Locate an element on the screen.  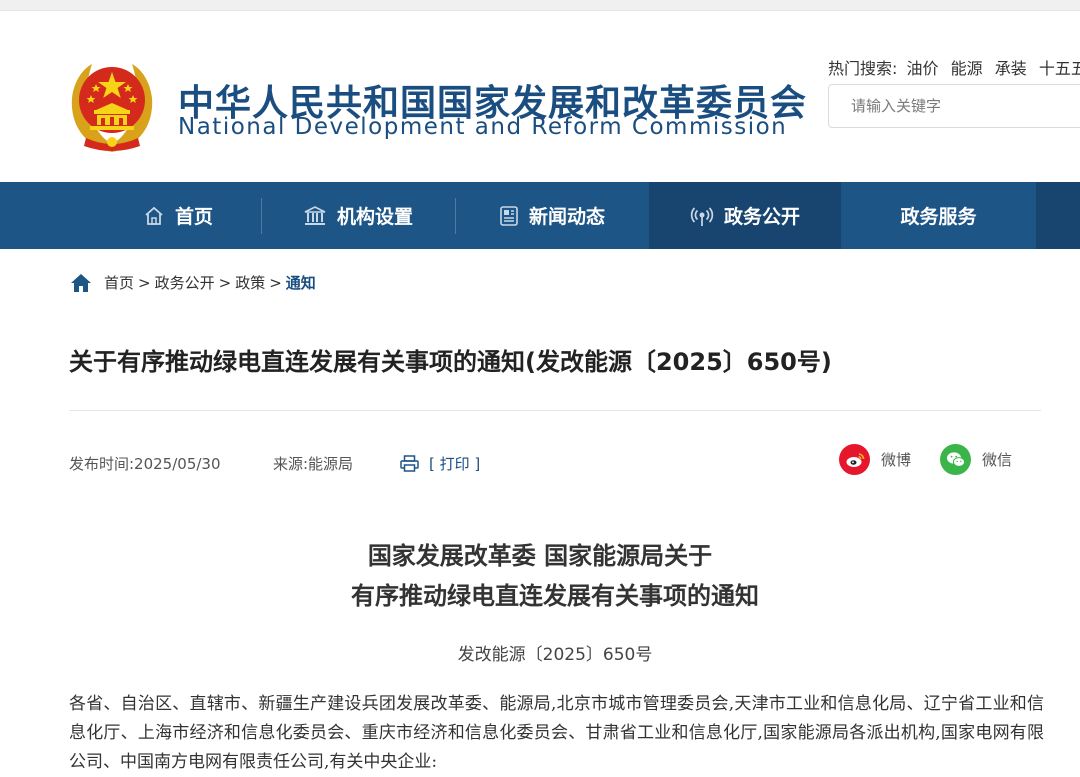
breadcrumb-item-government-affairs: 政务公开 is located at coordinates (185, 282).